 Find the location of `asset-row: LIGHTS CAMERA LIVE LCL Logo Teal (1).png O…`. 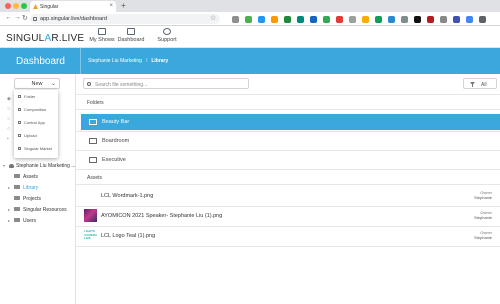

asset-row: LIGHTS CAMERA LIVE LCL Logo Teal (1).png O… is located at coordinates (288, 236).